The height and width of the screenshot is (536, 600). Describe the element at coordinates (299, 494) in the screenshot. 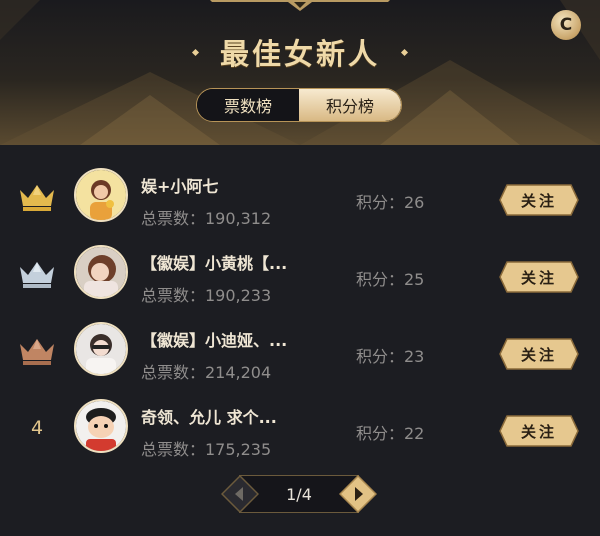

I see `pagination: 1/4` at that location.